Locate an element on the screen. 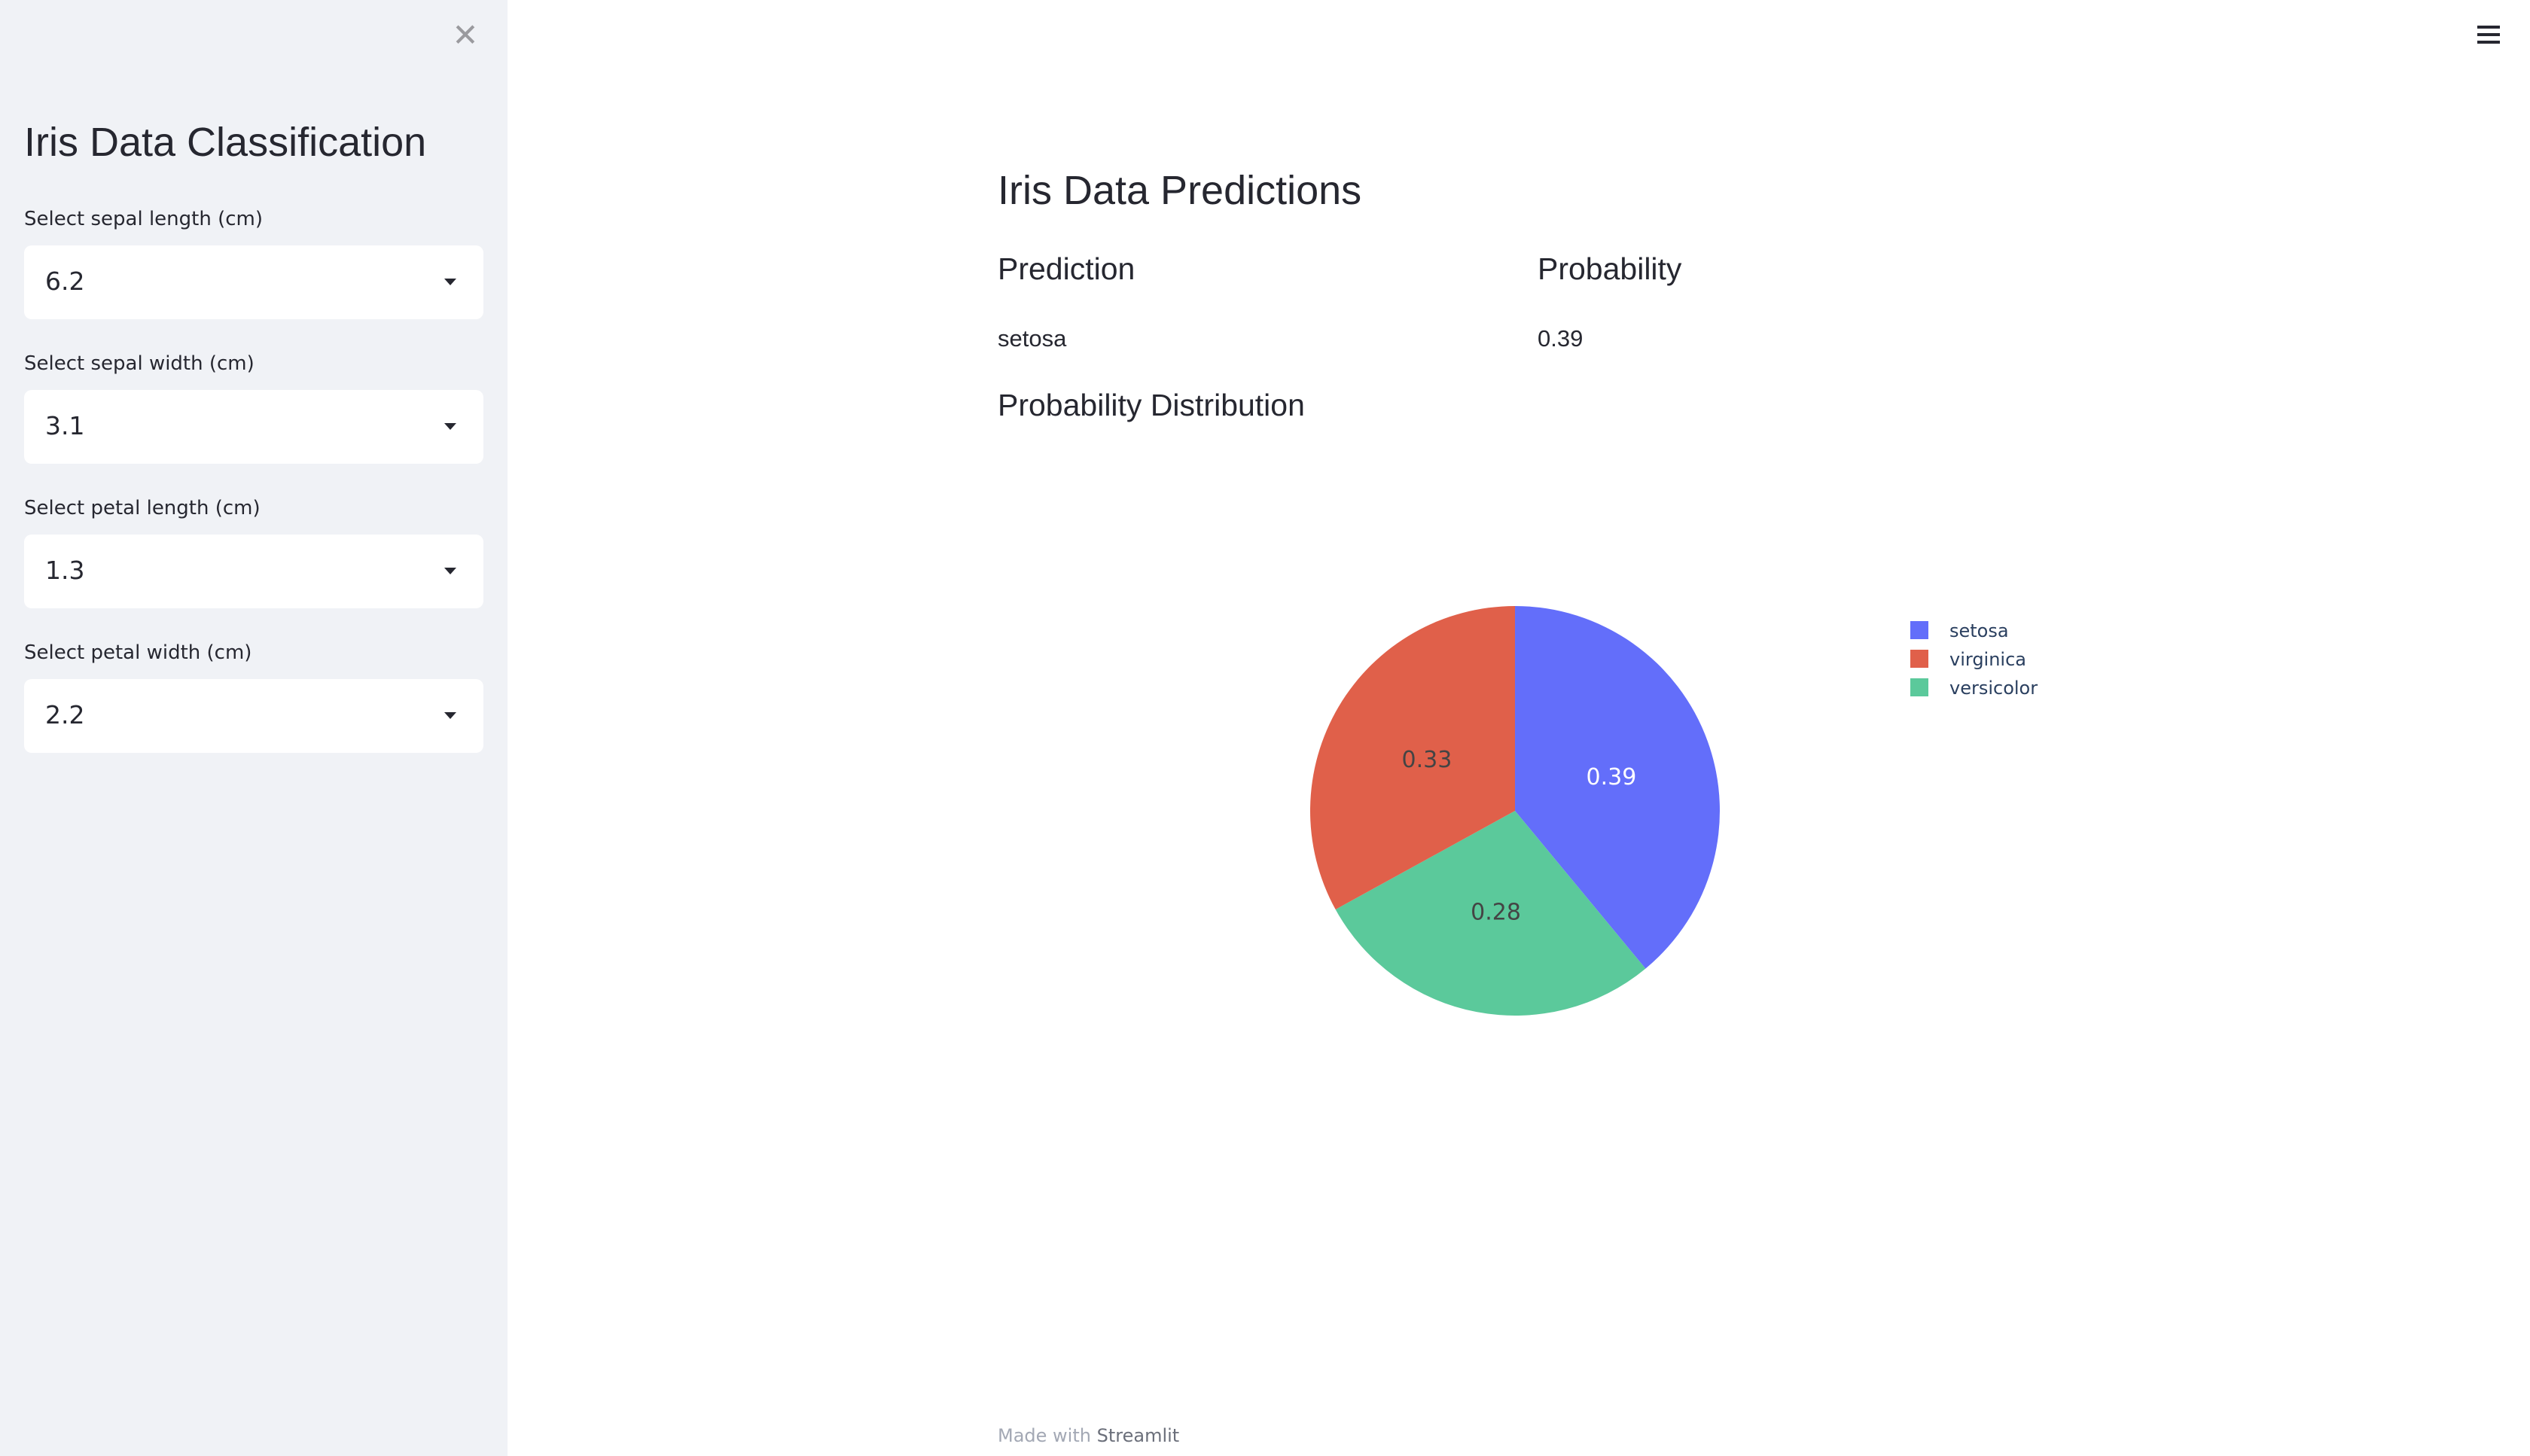 The width and height of the screenshot is (2530, 1456). petal-length-label: Select petal length (cm) is located at coordinates (142, 508).